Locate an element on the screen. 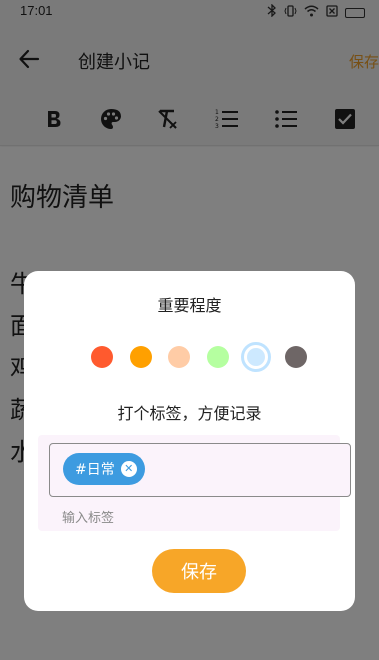  tag-chip: #日常 ✕ is located at coordinates (104, 469).